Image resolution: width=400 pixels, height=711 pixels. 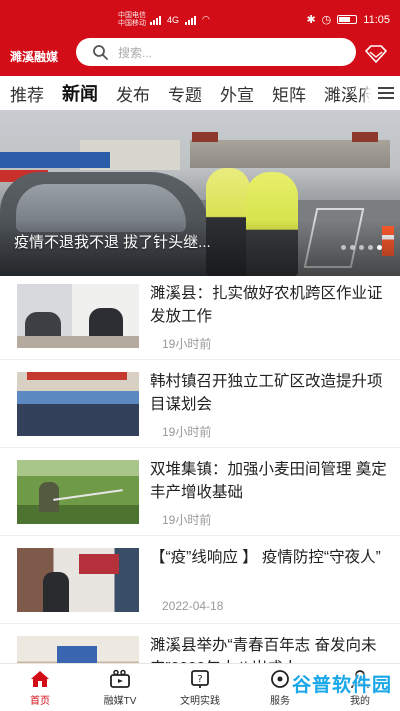 I want to click on tab-matrix: 矩阵, so click(x=289, y=93).